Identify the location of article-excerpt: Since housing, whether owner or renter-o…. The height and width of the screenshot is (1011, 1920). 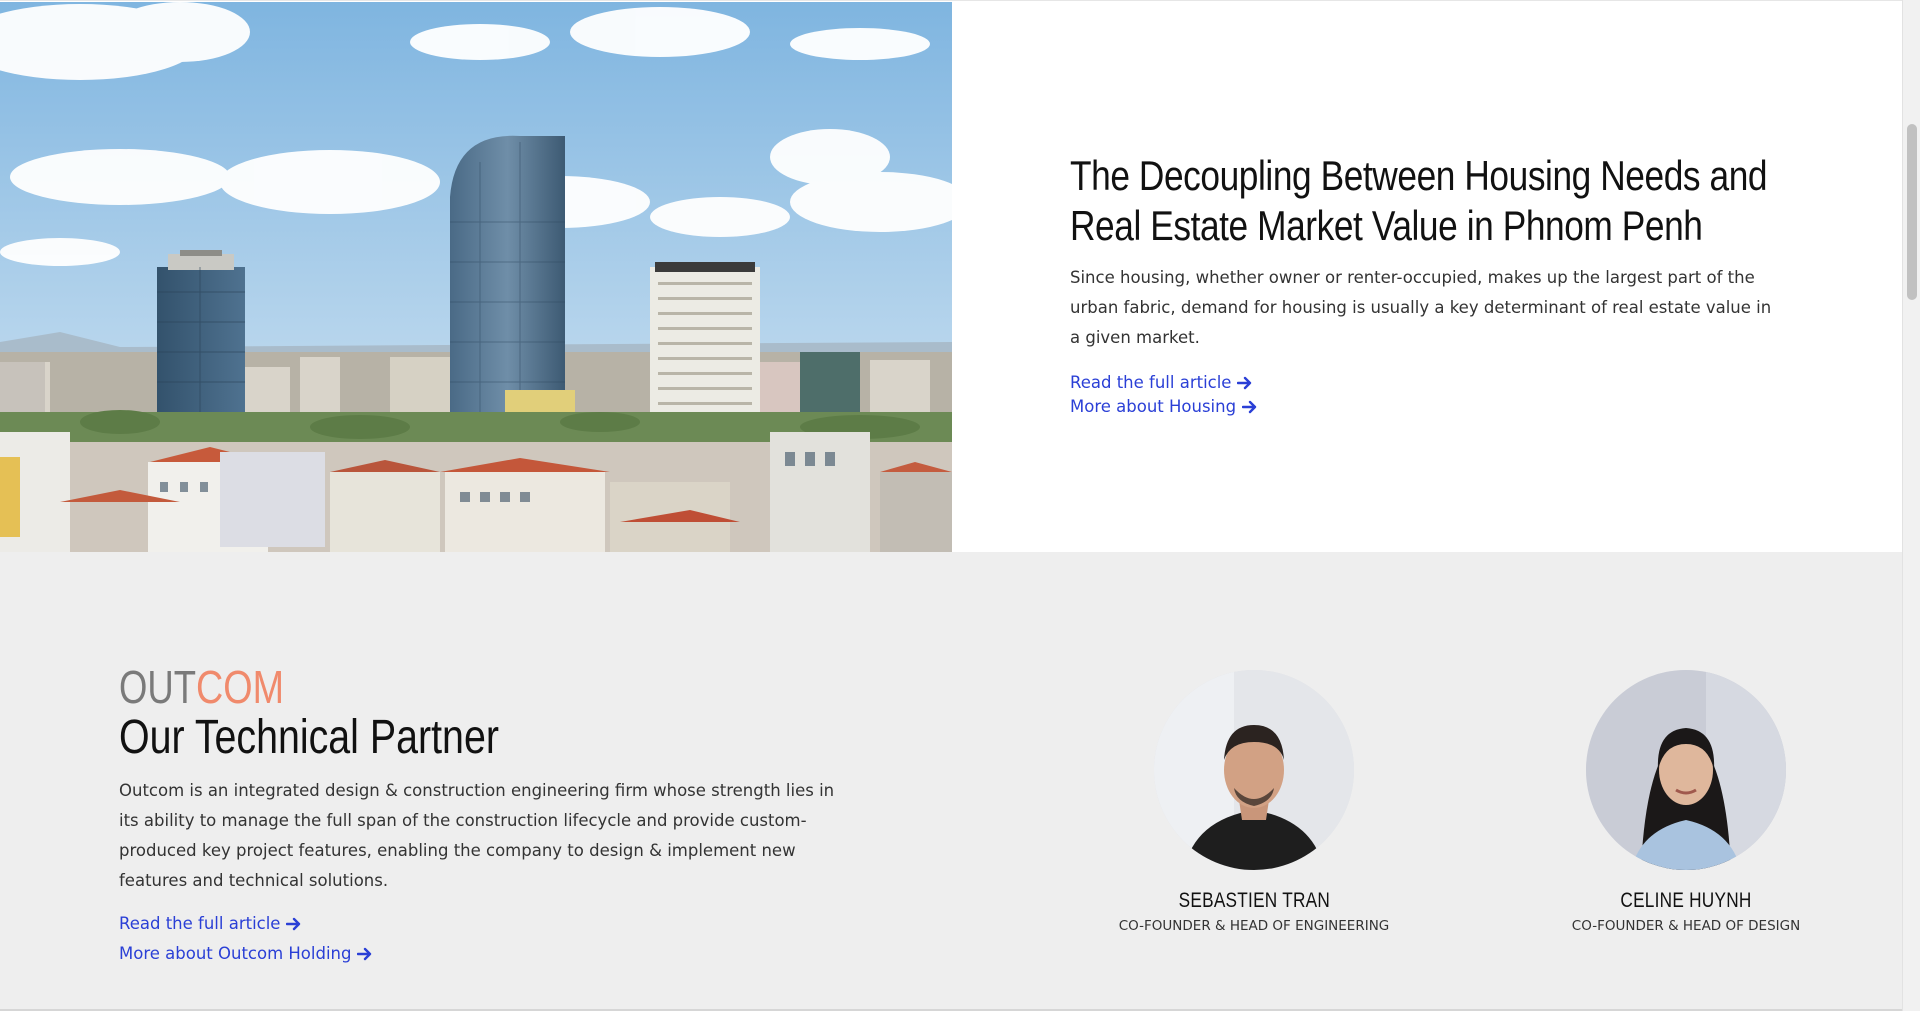
(1421, 307).